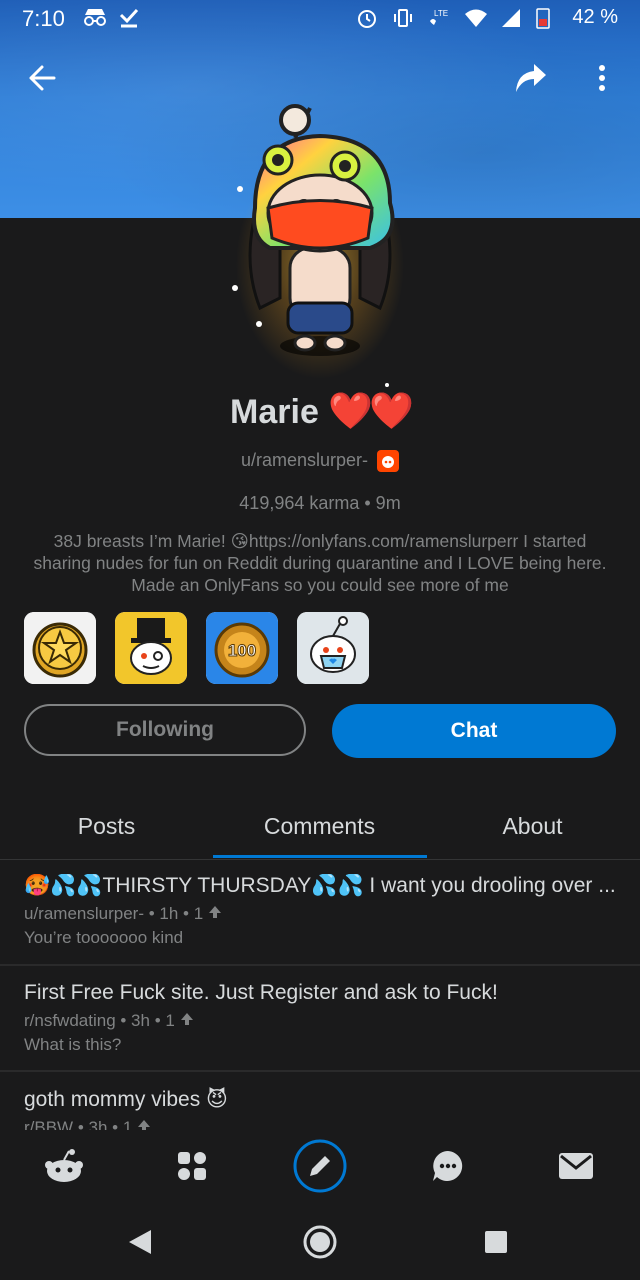 This screenshot has height=1280, width=640. What do you see at coordinates (476, 18) in the screenshot?
I see `wifi-icon` at bounding box center [476, 18].